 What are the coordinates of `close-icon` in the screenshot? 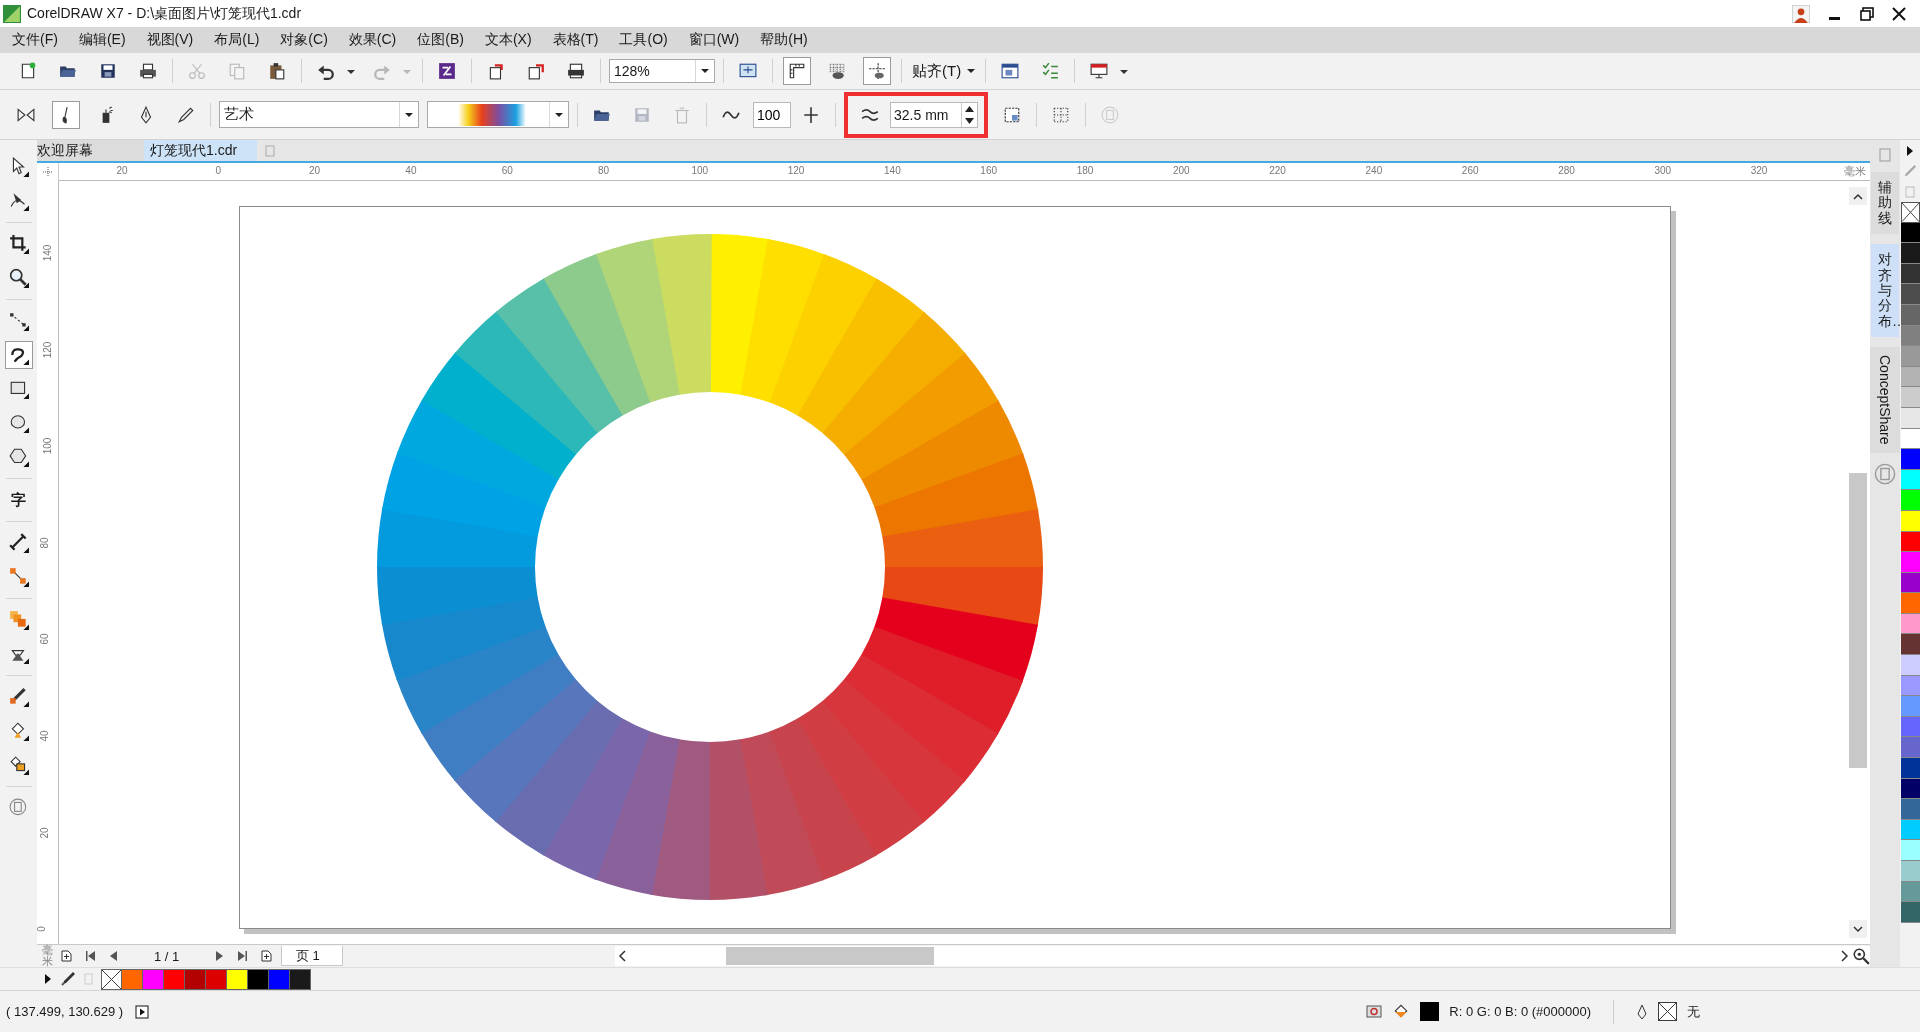 It's located at (1899, 13).